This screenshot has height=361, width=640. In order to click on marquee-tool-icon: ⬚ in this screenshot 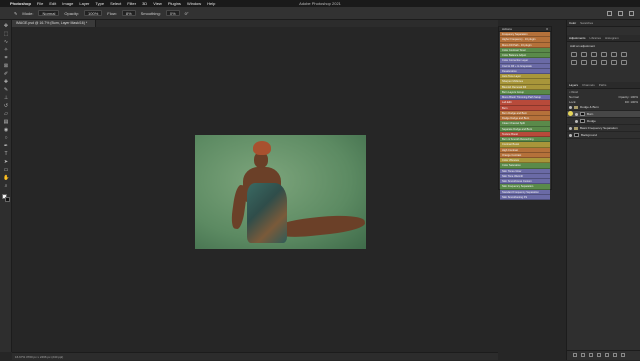, I will do `click(6, 34)`.